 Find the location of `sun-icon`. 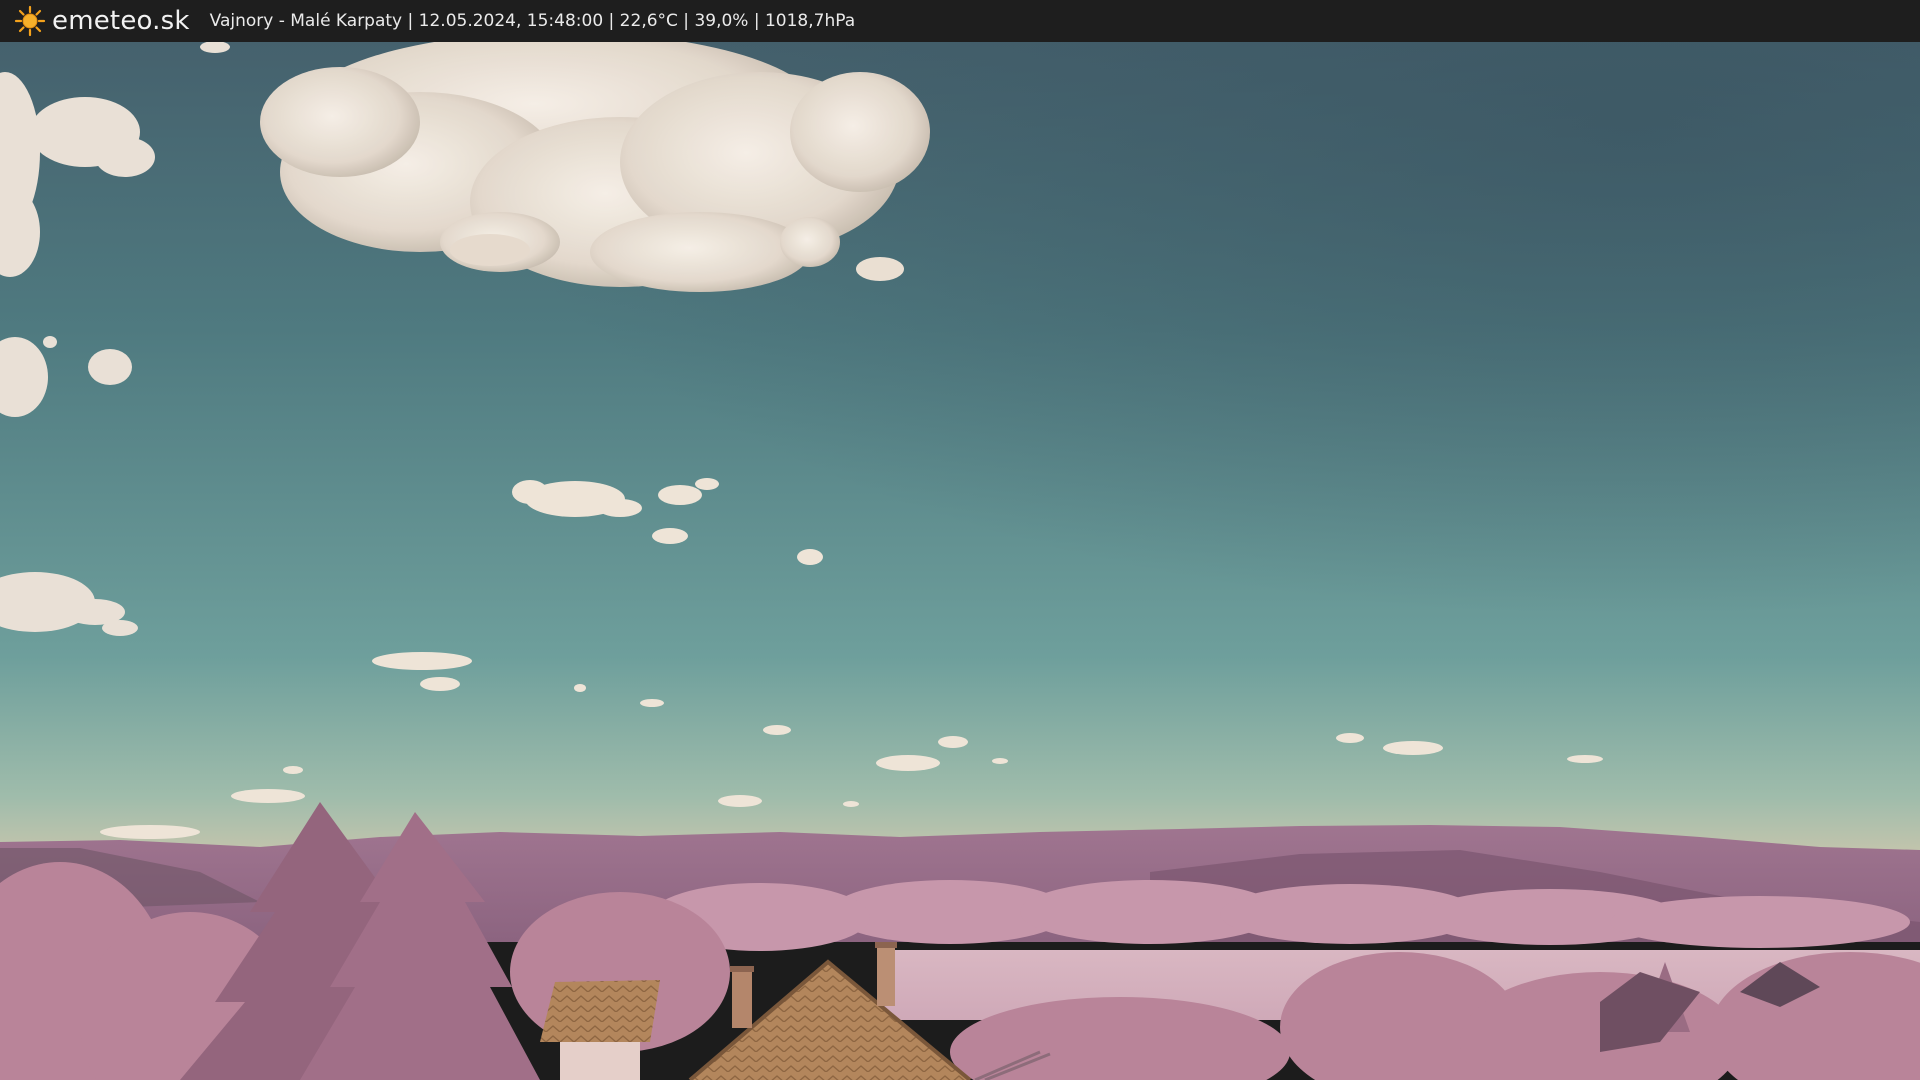

sun-icon is located at coordinates (30, 21).